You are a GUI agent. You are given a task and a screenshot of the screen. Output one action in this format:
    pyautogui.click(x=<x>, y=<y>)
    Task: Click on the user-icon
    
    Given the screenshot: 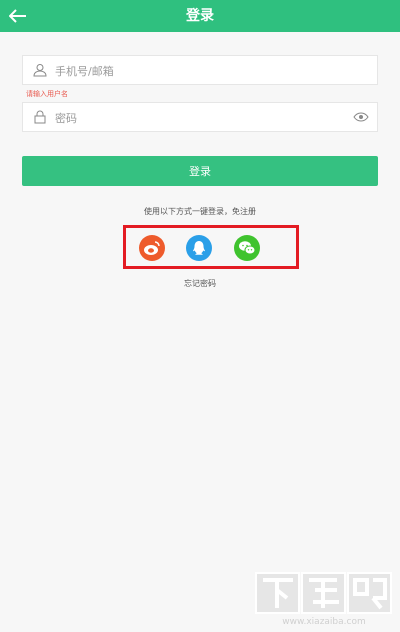 What is the action you would take?
    pyautogui.click(x=40, y=70)
    